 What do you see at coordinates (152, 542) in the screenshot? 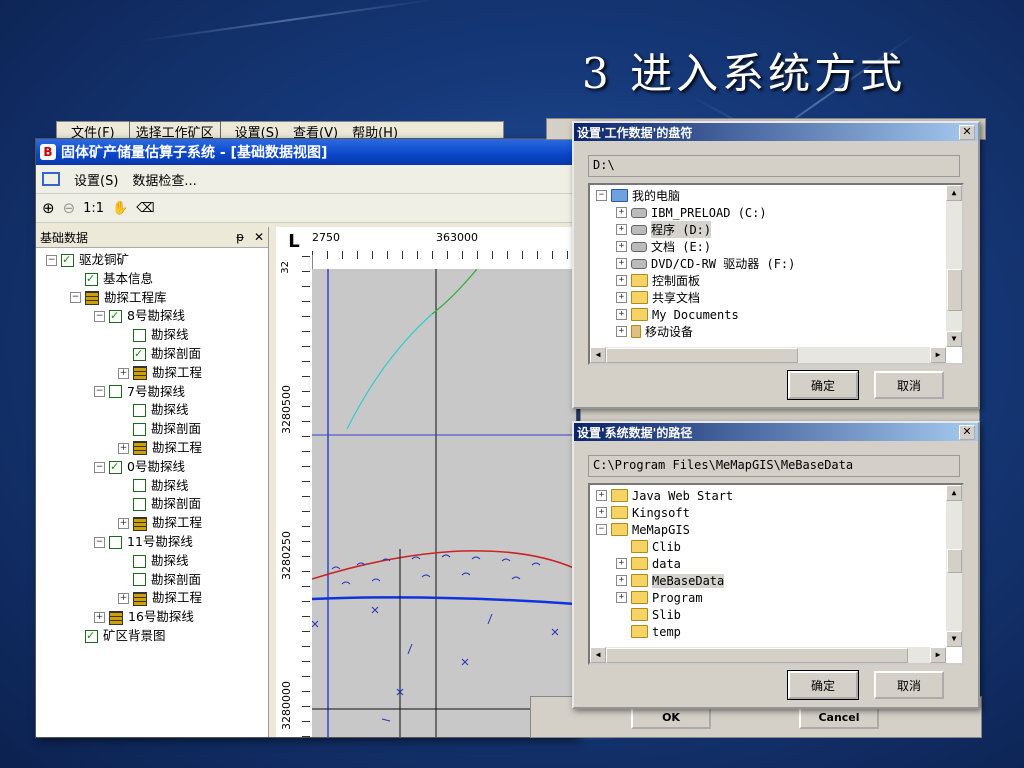
I see `tree-item: − 11号勘探线` at bounding box center [152, 542].